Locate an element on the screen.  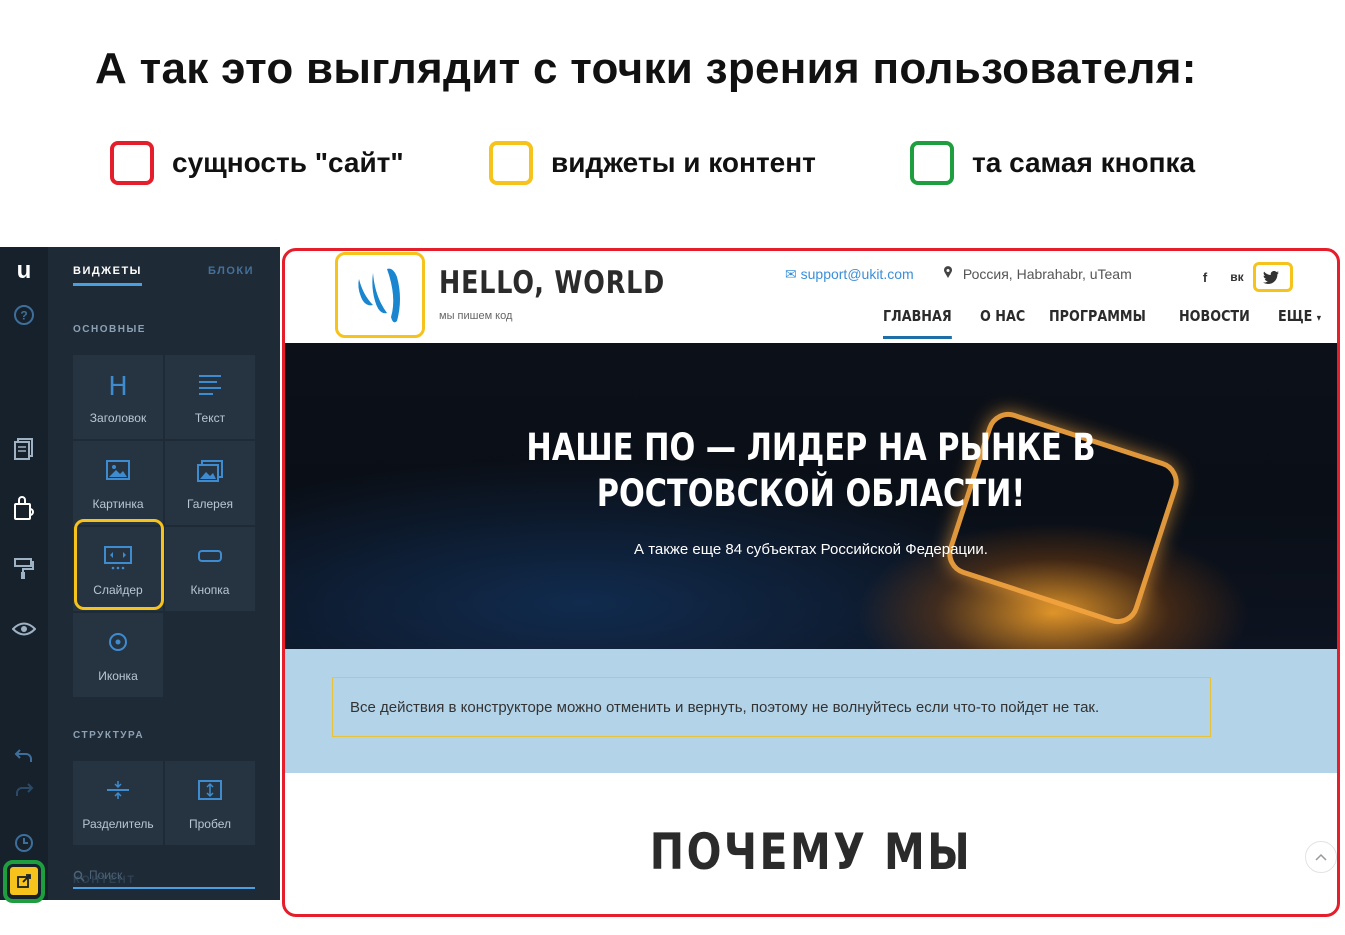
section-title-why-us: ПОЧЕМУ МЫ is located at coordinates (811, 852).